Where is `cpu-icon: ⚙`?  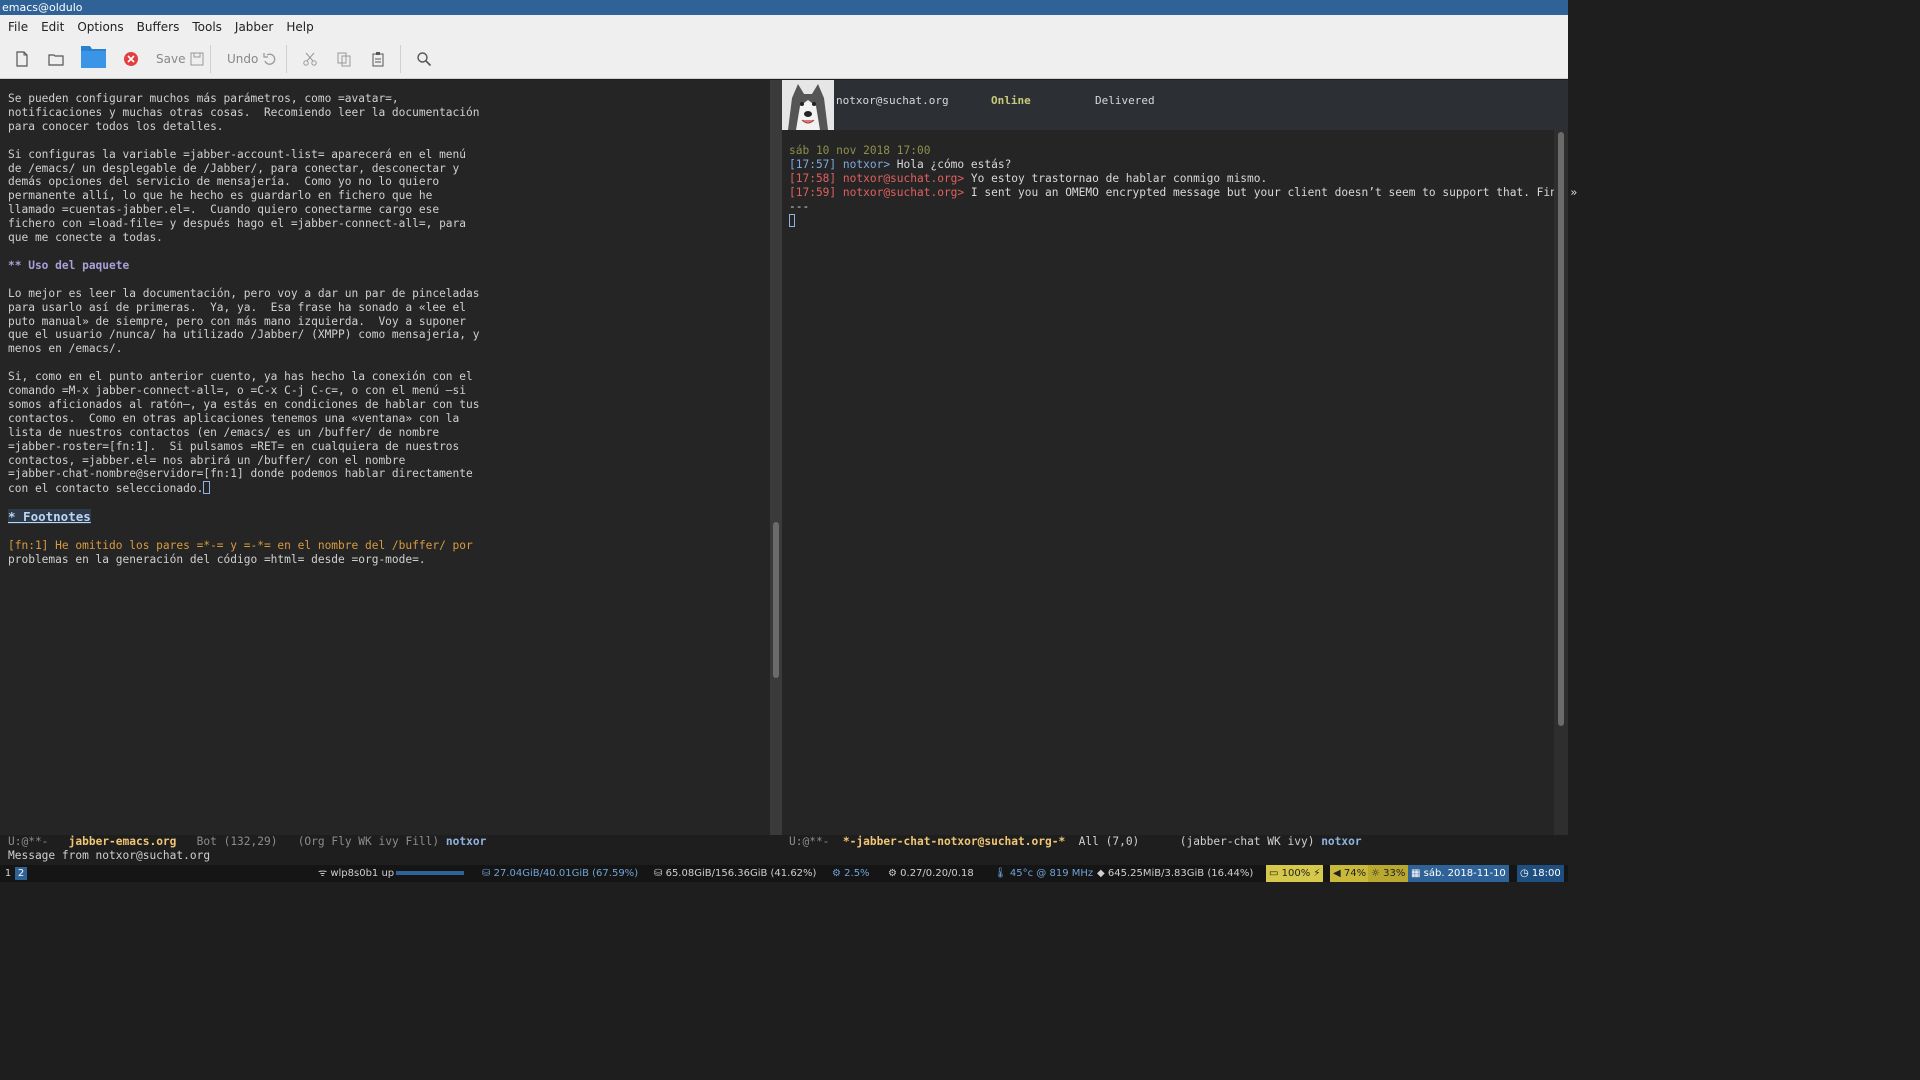 cpu-icon: ⚙ is located at coordinates (836, 873).